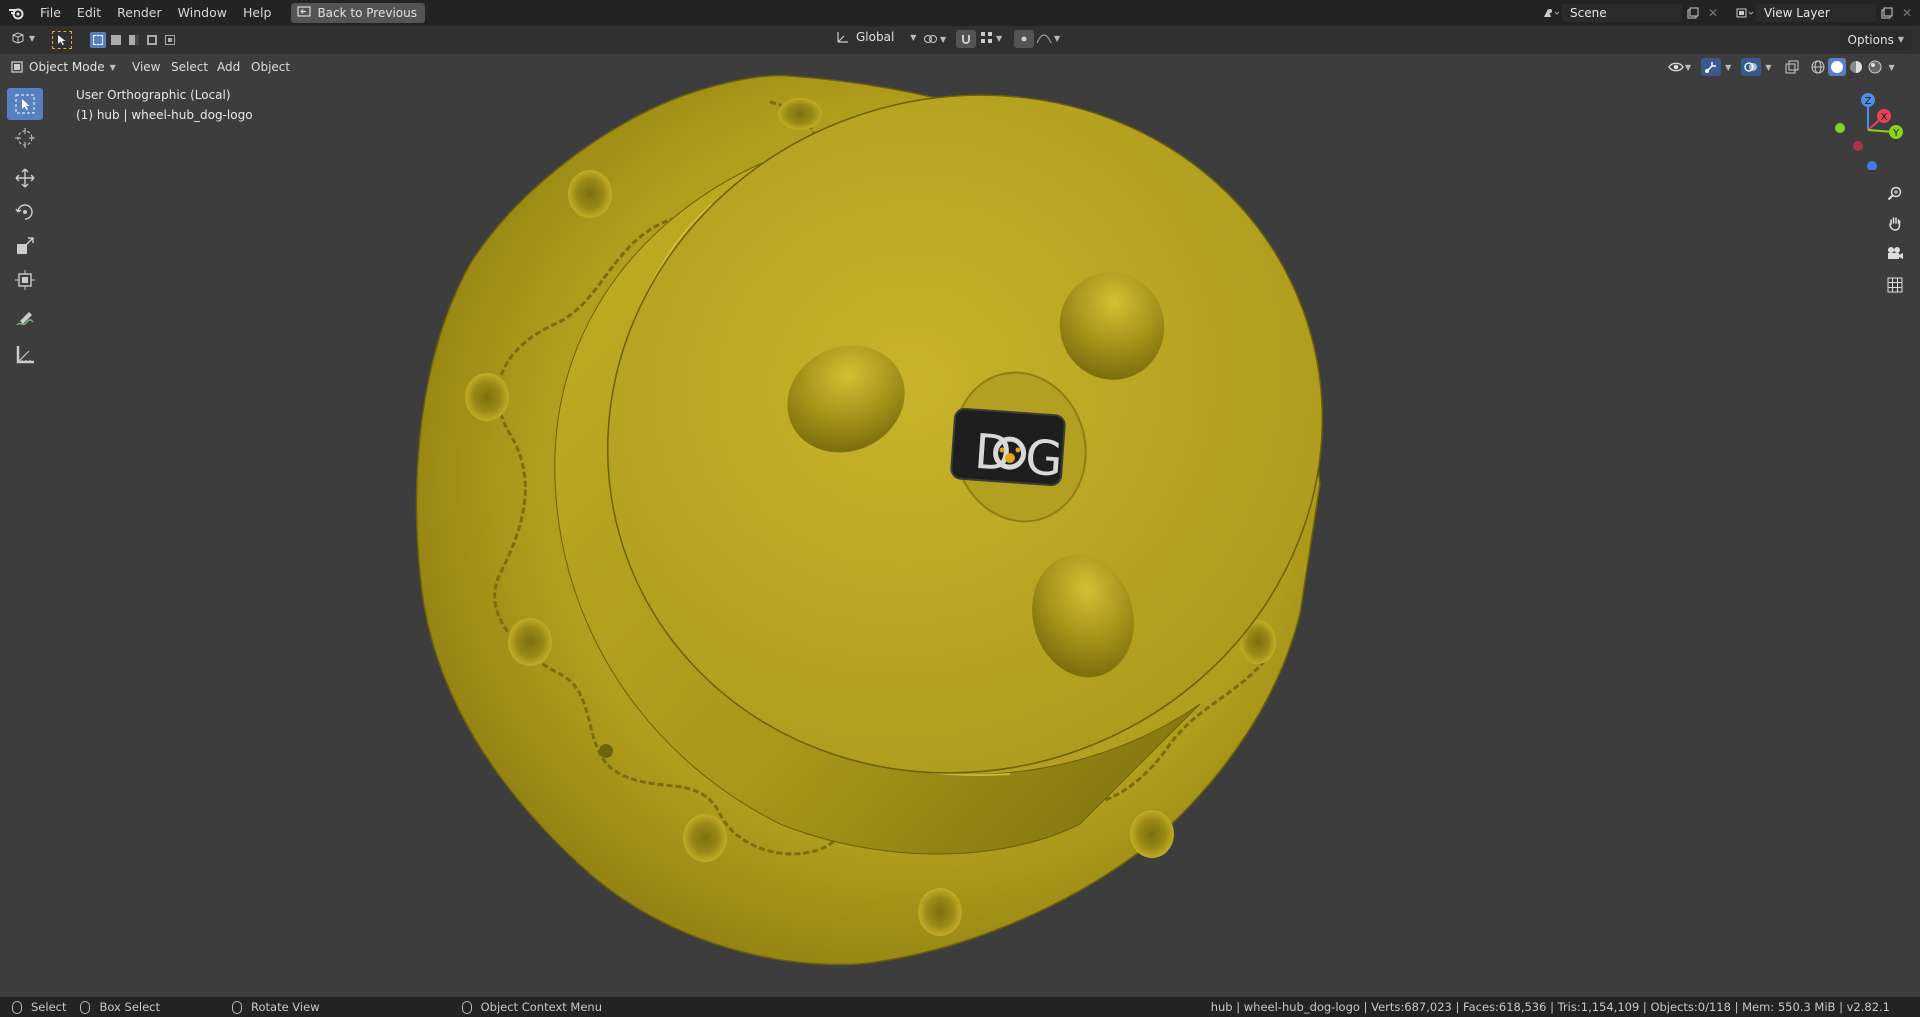 The image size is (1920, 1017). What do you see at coordinates (1887, 13) in the screenshot?
I see `new-view-layer-icon` at bounding box center [1887, 13].